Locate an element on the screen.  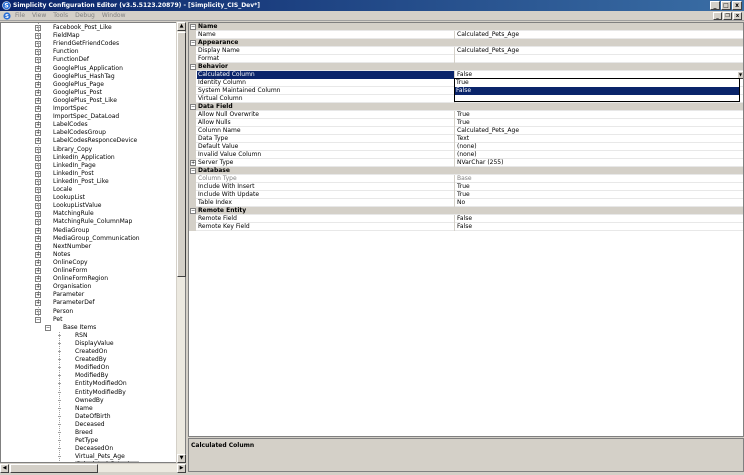
category-remote-entity: − Remote Entity is located at coordinates (466, 211).